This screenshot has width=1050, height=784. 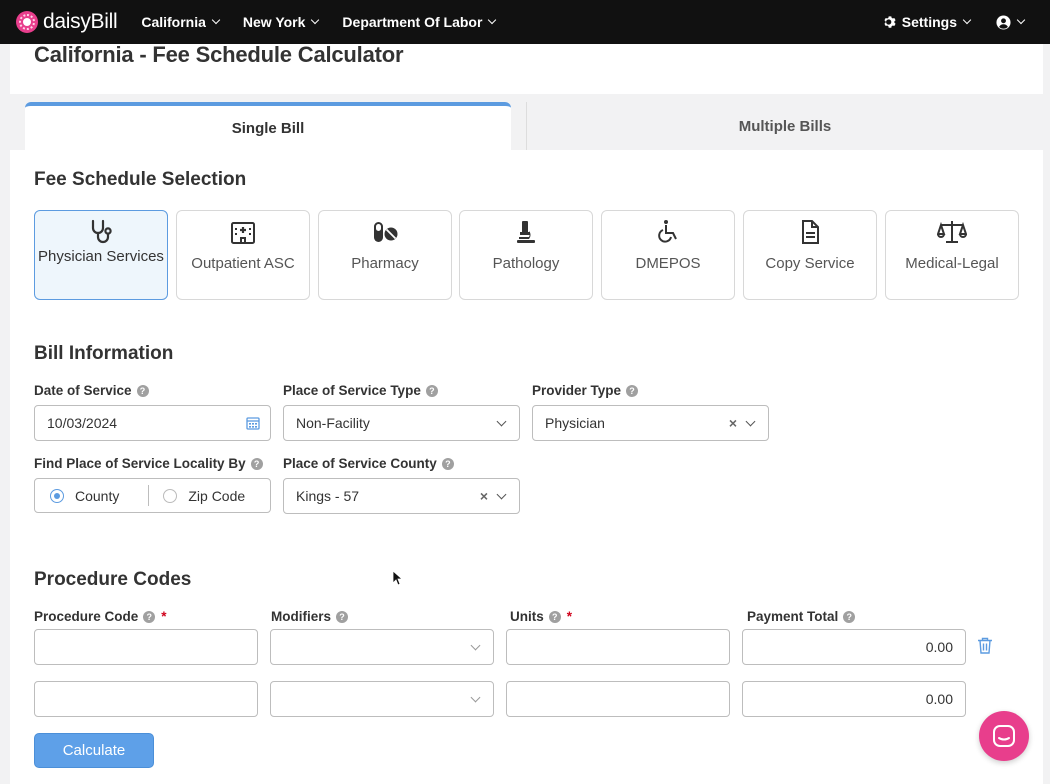 What do you see at coordinates (952, 232) in the screenshot?
I see `scale-icon` at bounding box center [952, 232].